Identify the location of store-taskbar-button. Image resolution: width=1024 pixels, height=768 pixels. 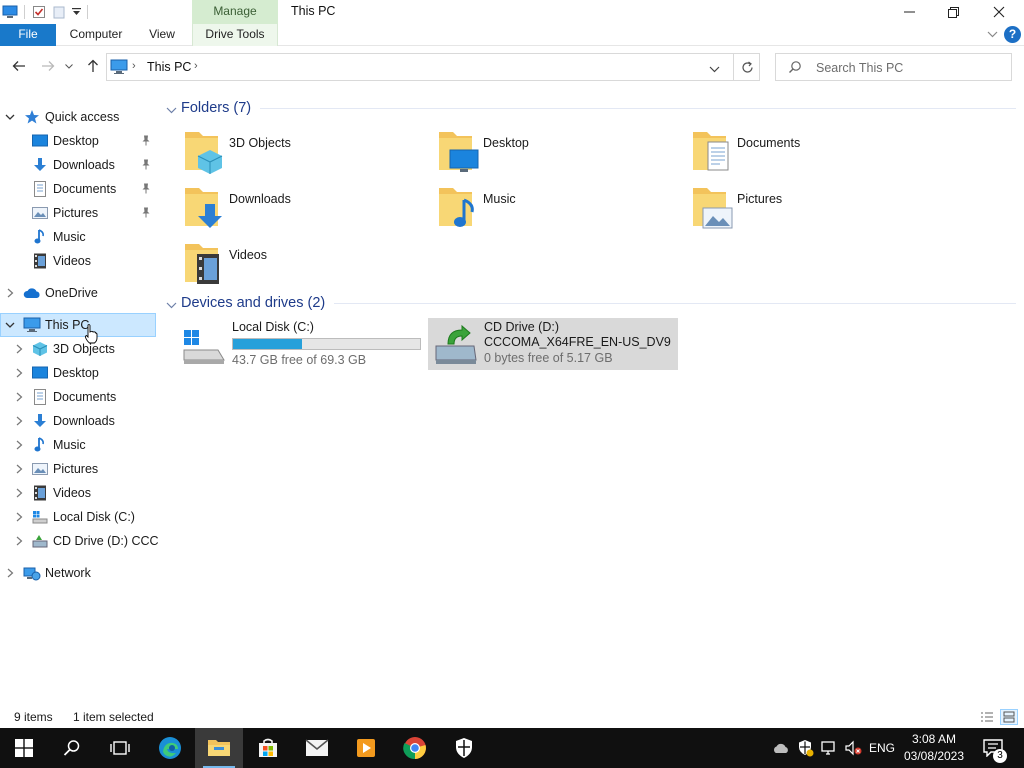
(268, 748).